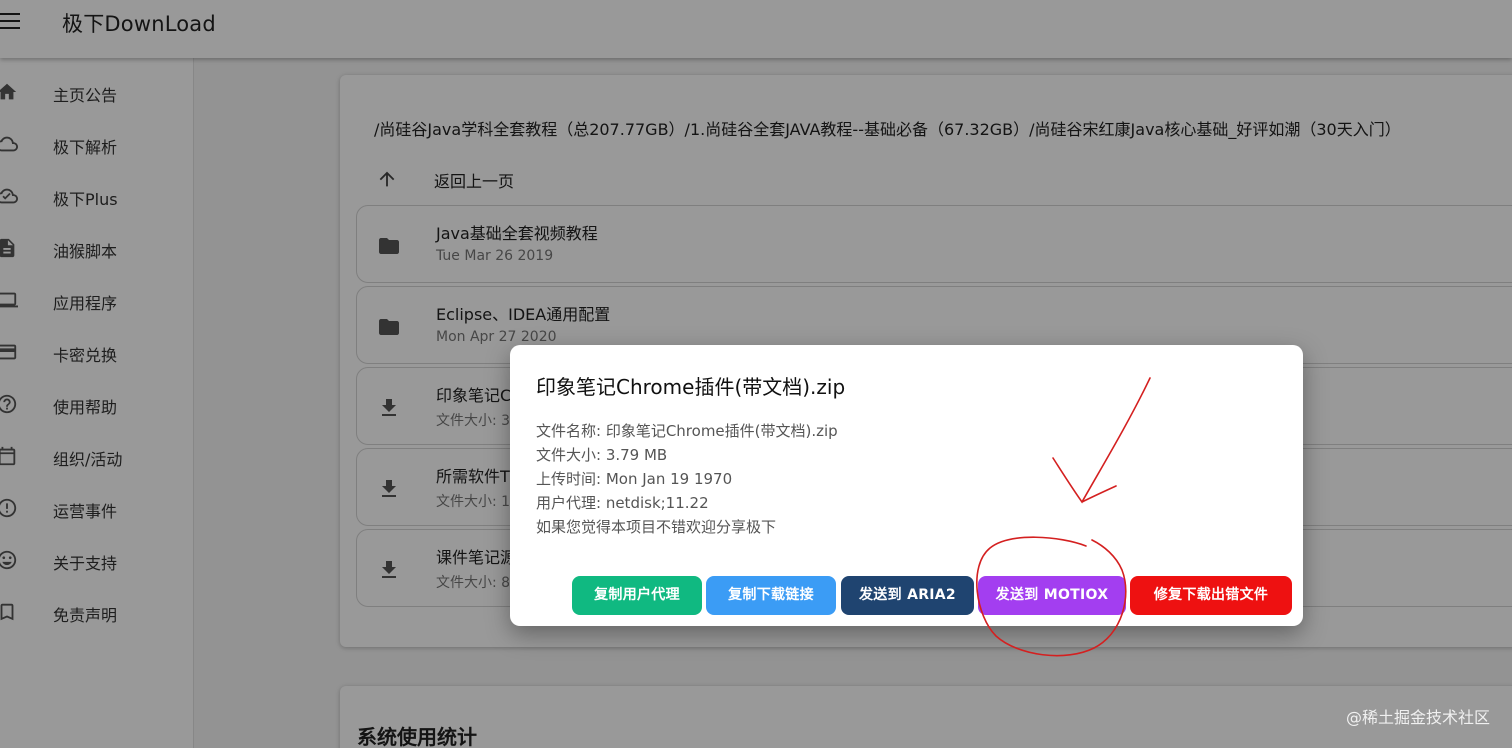 This screenshot has width=1512, height=748. What do you see at coordinates (907, 595) in the screenshot?
I see `send-to-aria2-button: 发送到 ARIA2` at bounding box center [907, 595].